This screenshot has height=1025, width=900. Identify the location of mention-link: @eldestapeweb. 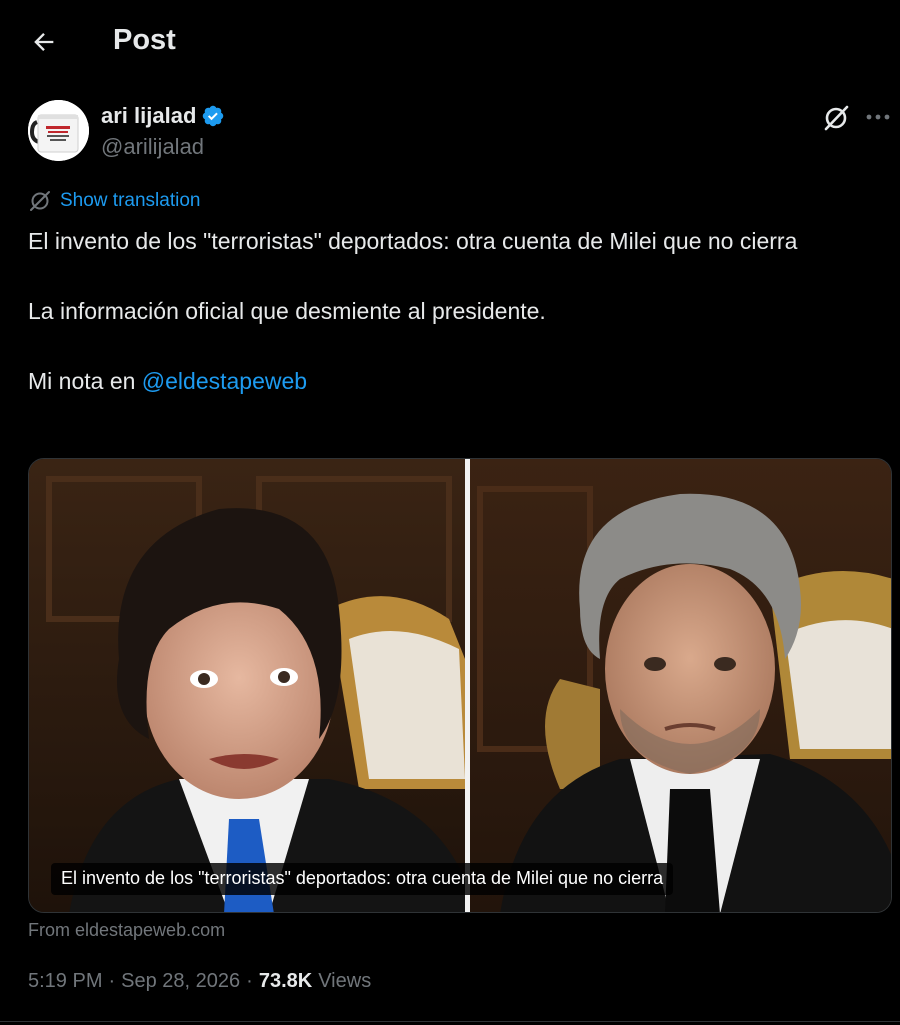
(224, 381).